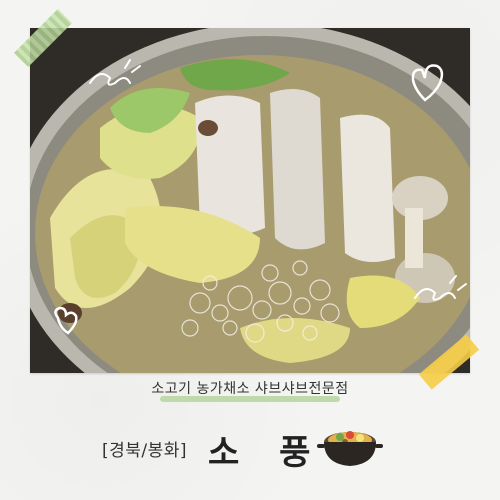  Describe the element at coordinates (350, 447) in the screenshot. I see `hotpot-icon` at that location.